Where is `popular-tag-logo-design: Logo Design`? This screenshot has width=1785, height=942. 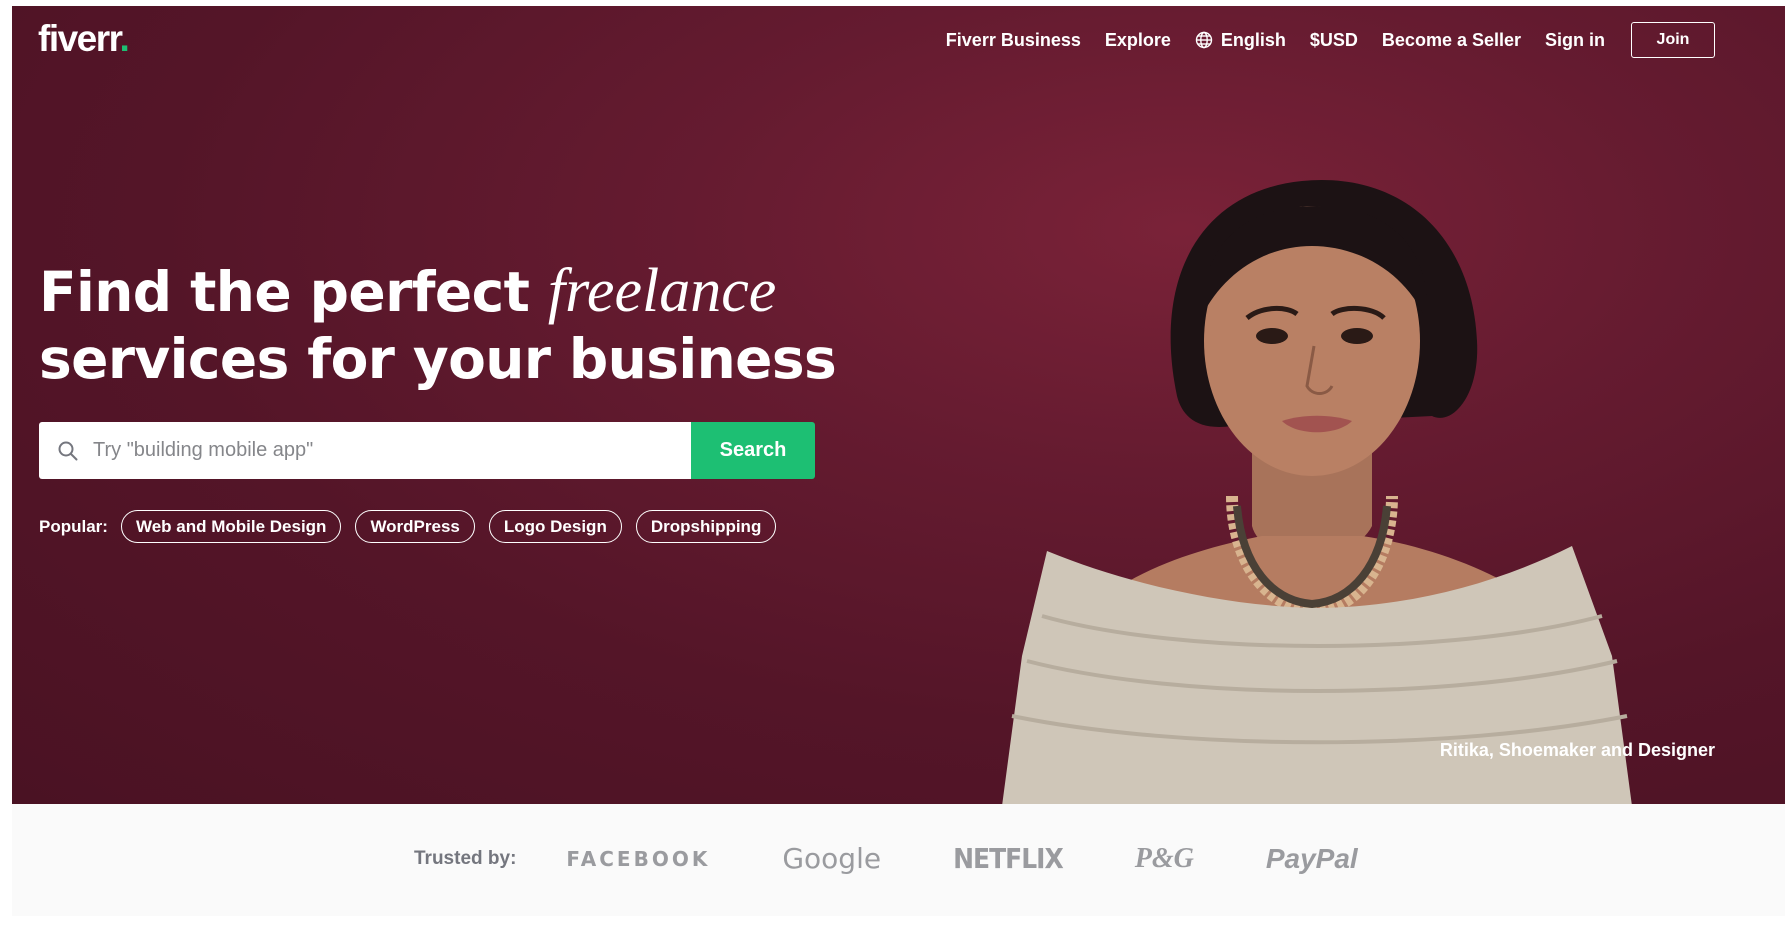 popular-tag-logo-design: Logo Design is located at coordinates (555, 526).